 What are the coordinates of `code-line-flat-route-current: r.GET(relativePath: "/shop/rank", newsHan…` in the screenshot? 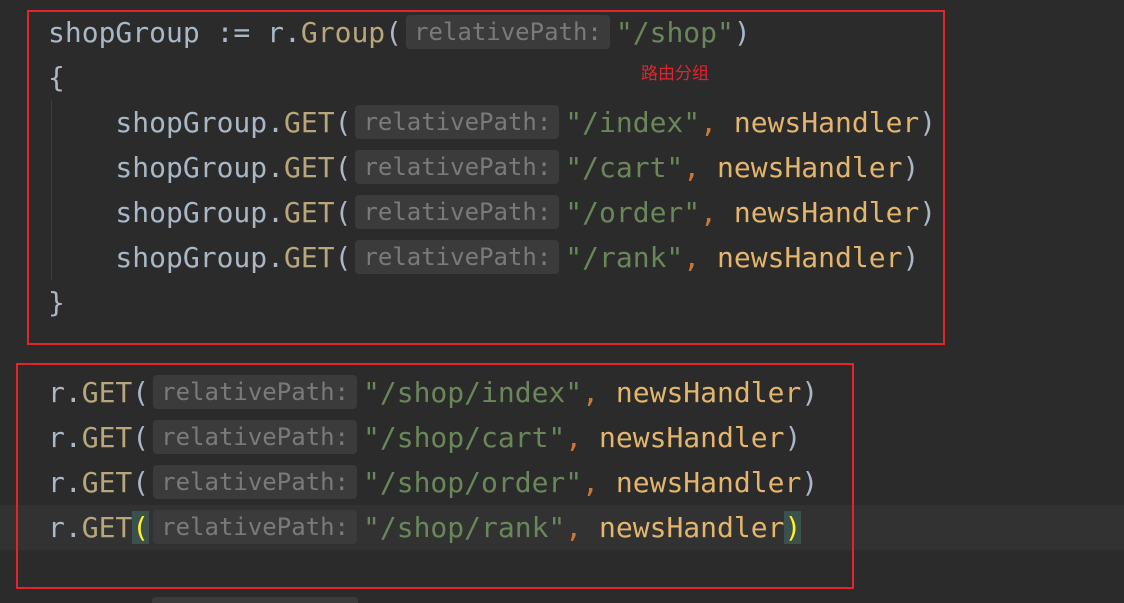 It's located at (492, 527).